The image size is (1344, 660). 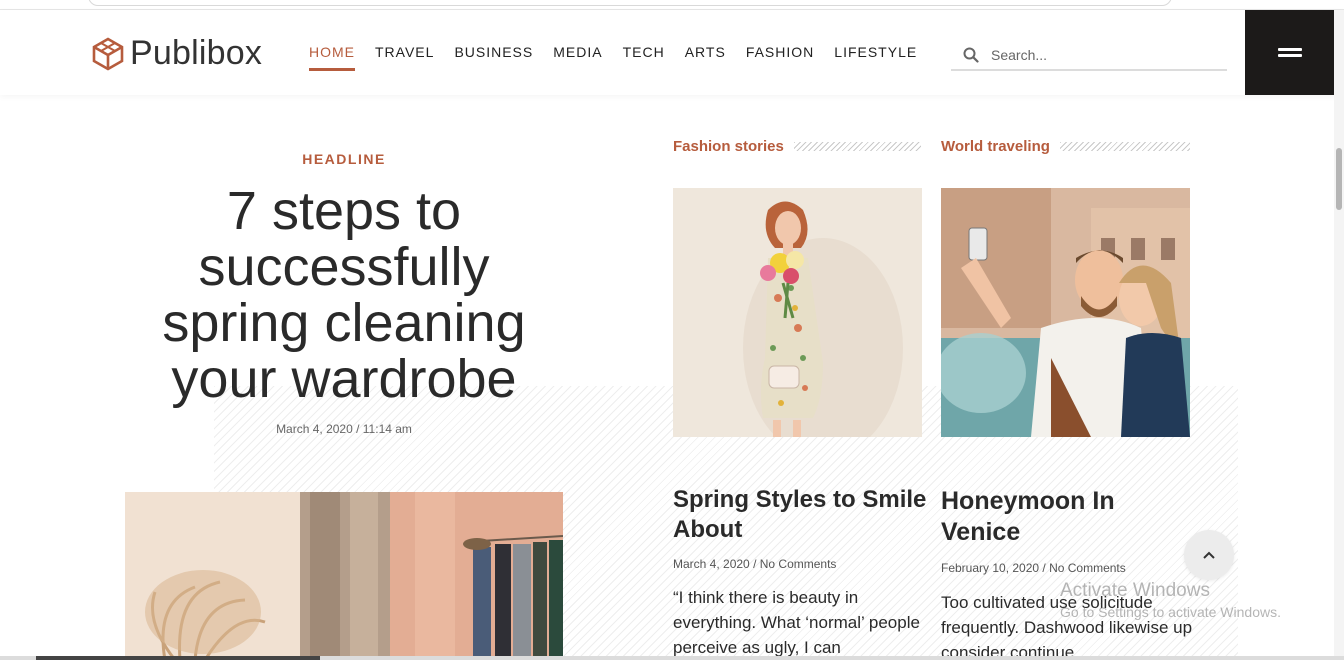 I want to click on bottom-bar-segment, so click(x=178, y=658).